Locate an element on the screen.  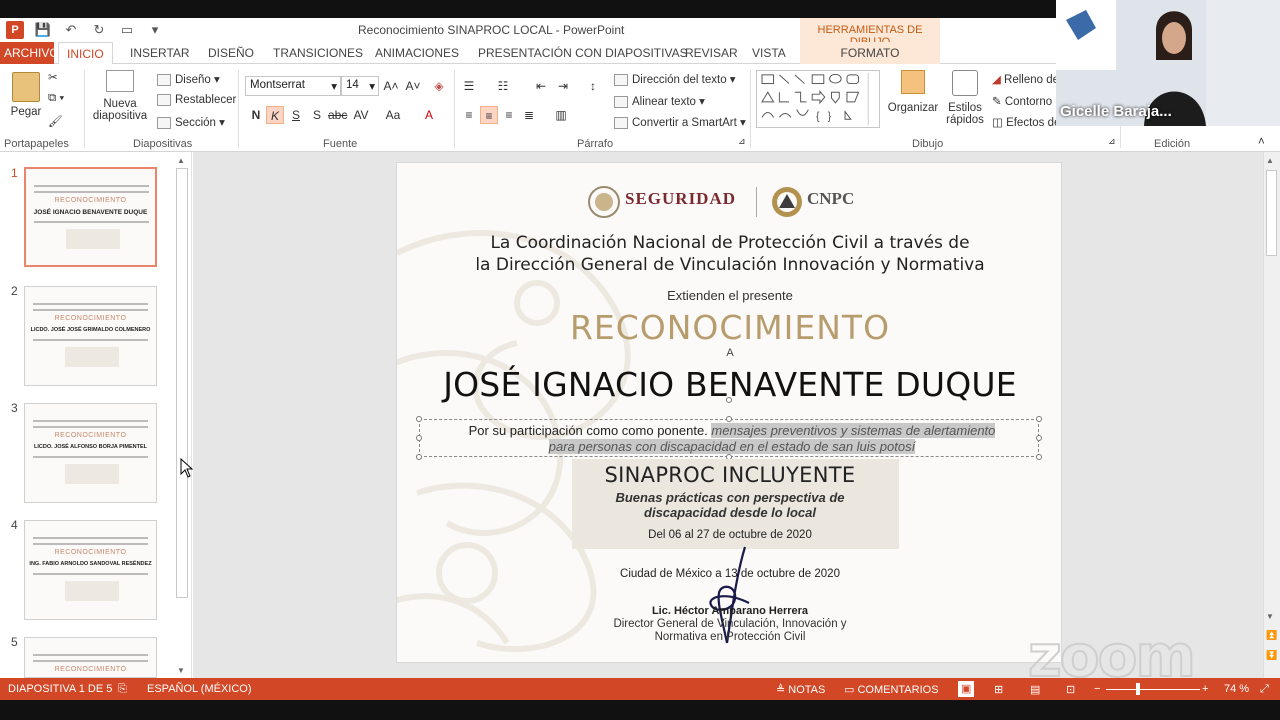
fit-slide-icon: ⤢ is located at coordinates (1264, 689).